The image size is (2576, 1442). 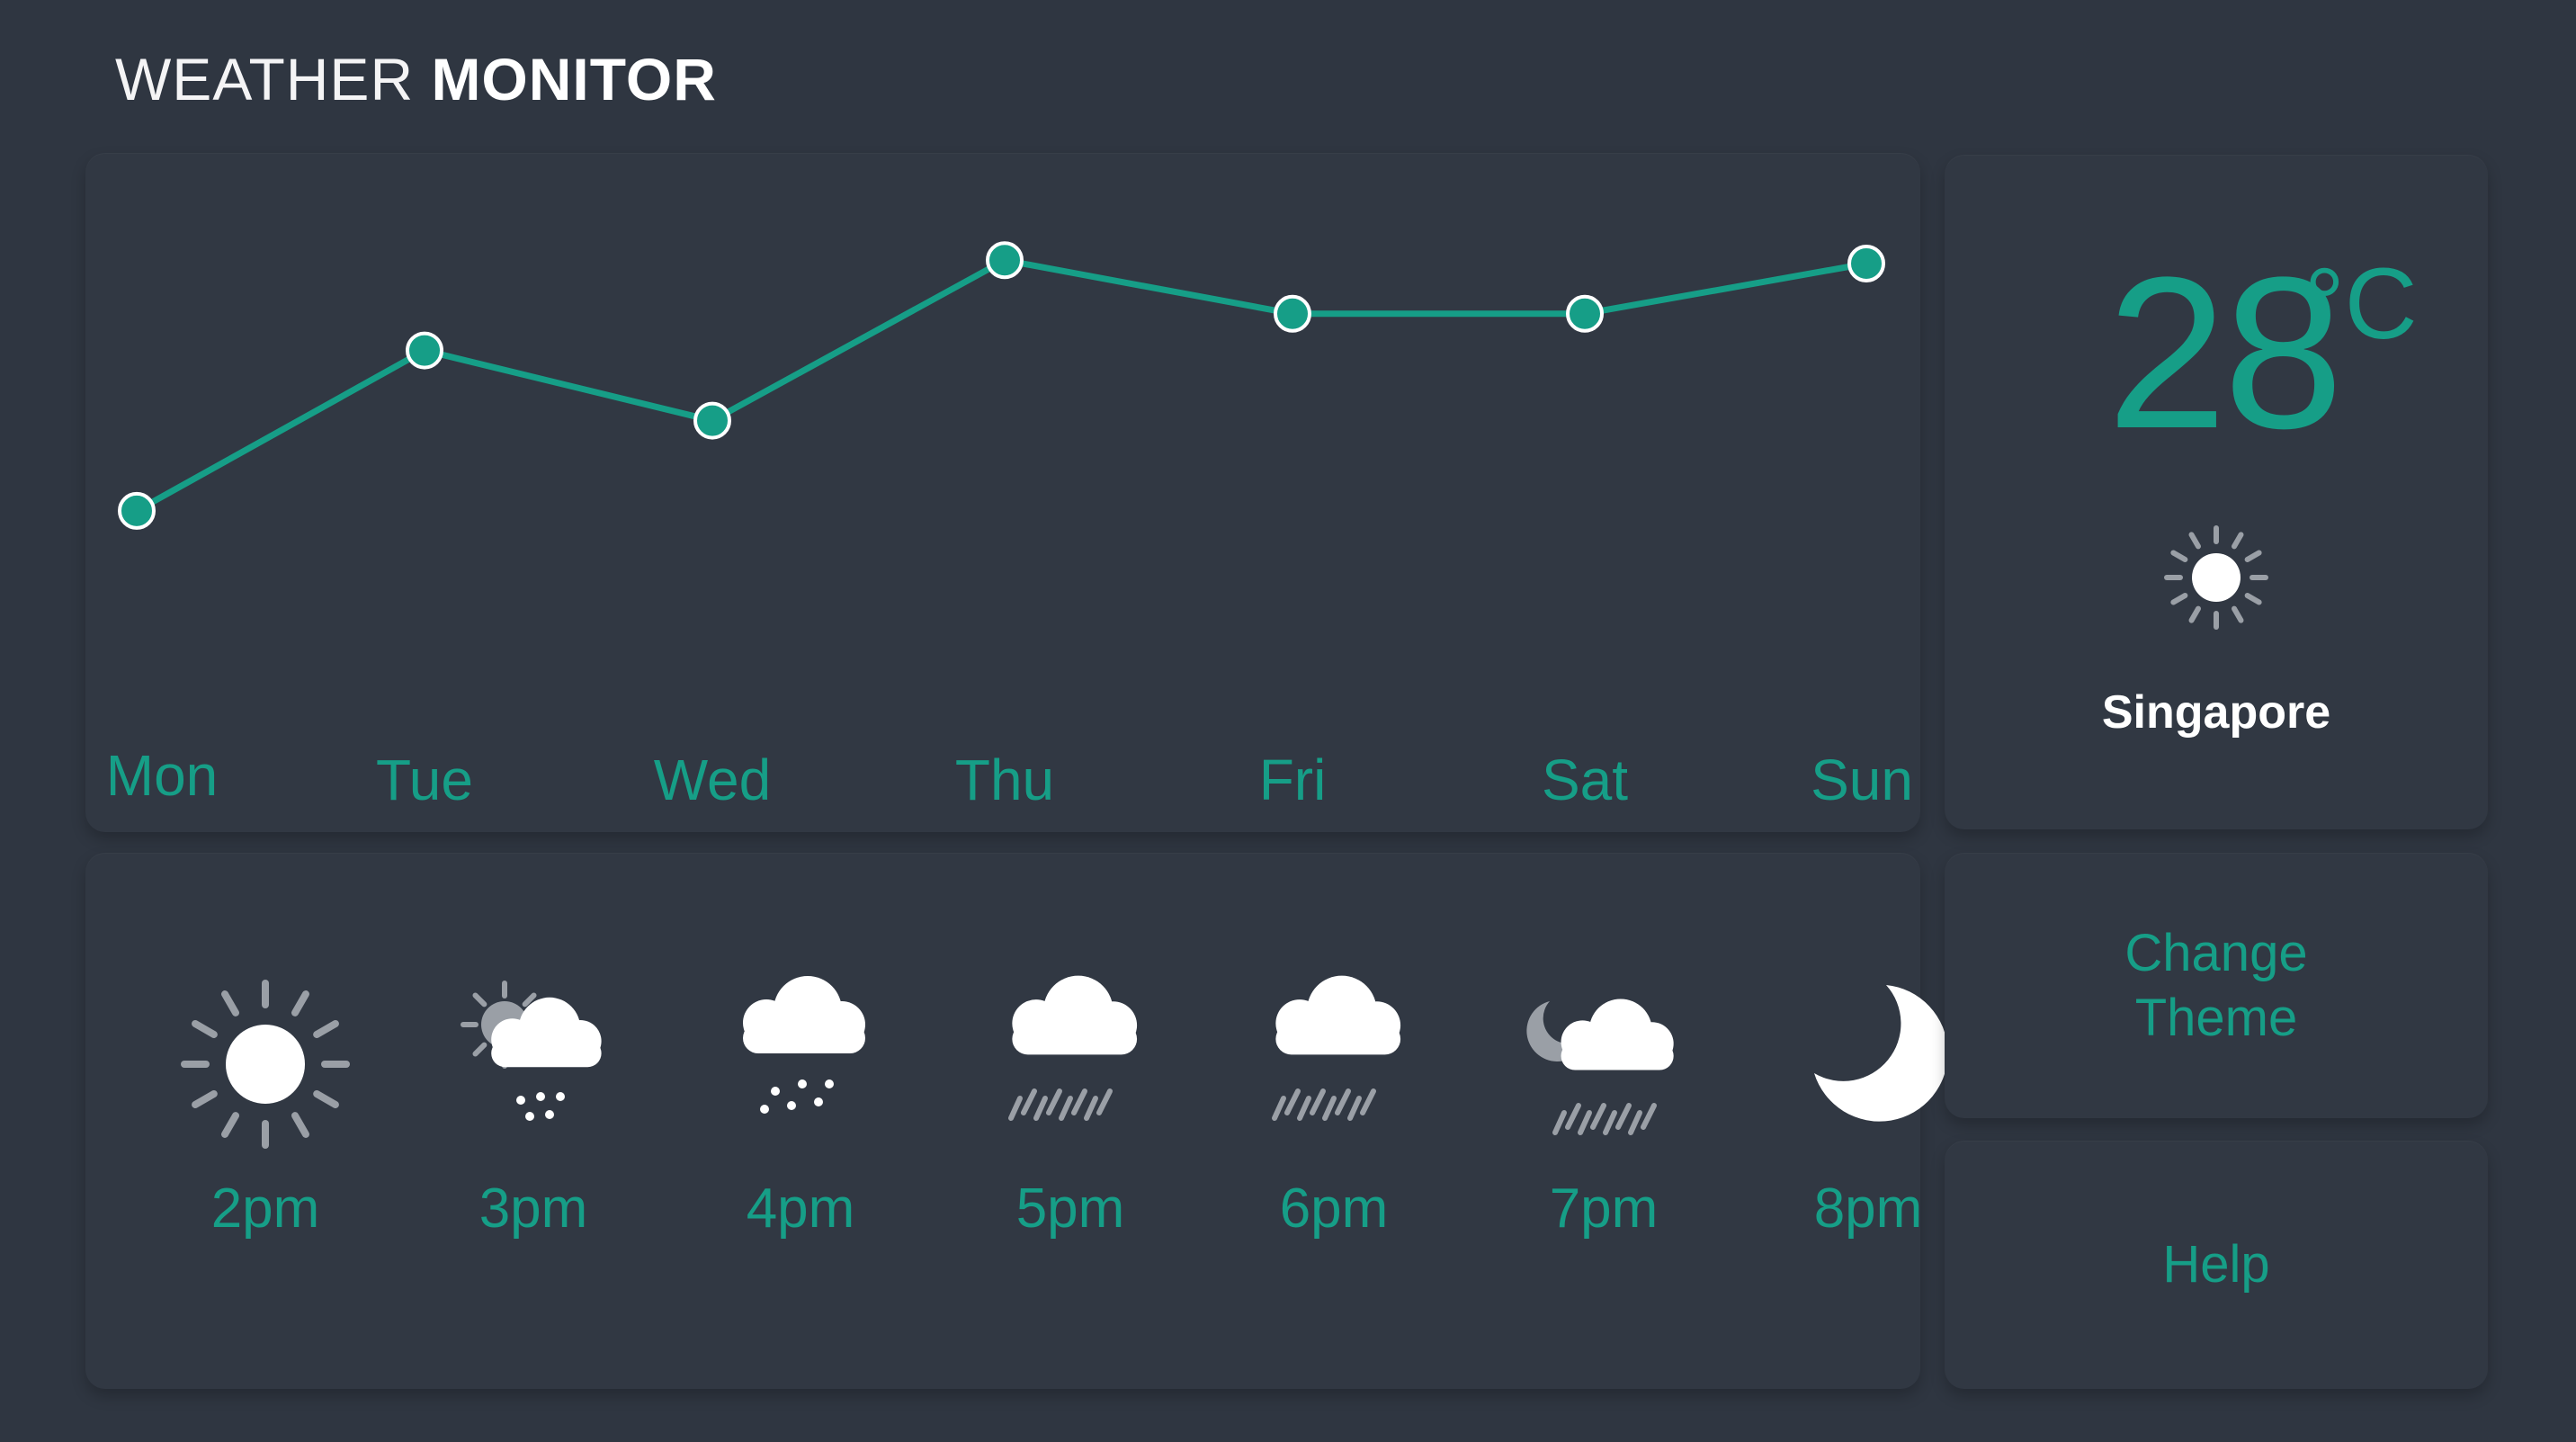 What do you see at coordinates (712, 780) in the screenshot?
I see `day-label-wed: Wed` at bounding box center [712, 780].